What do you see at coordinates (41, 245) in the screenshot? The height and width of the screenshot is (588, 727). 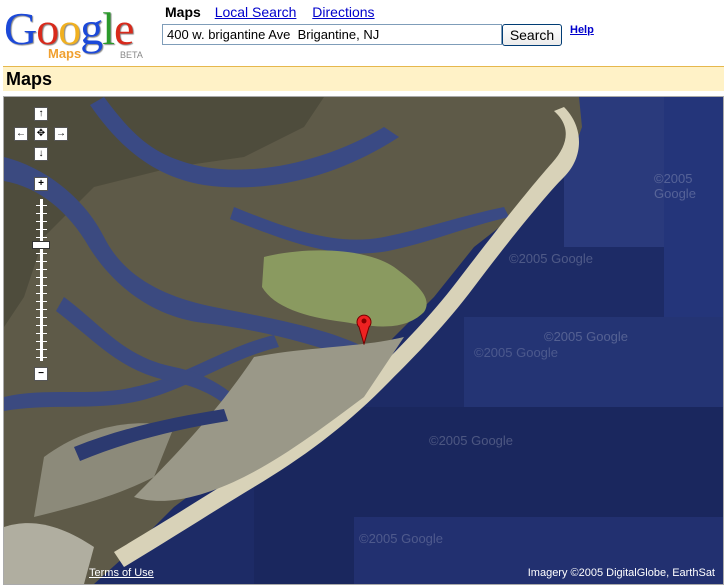 I see `zoom-slider-thumb` at bounding box center [41, 245].